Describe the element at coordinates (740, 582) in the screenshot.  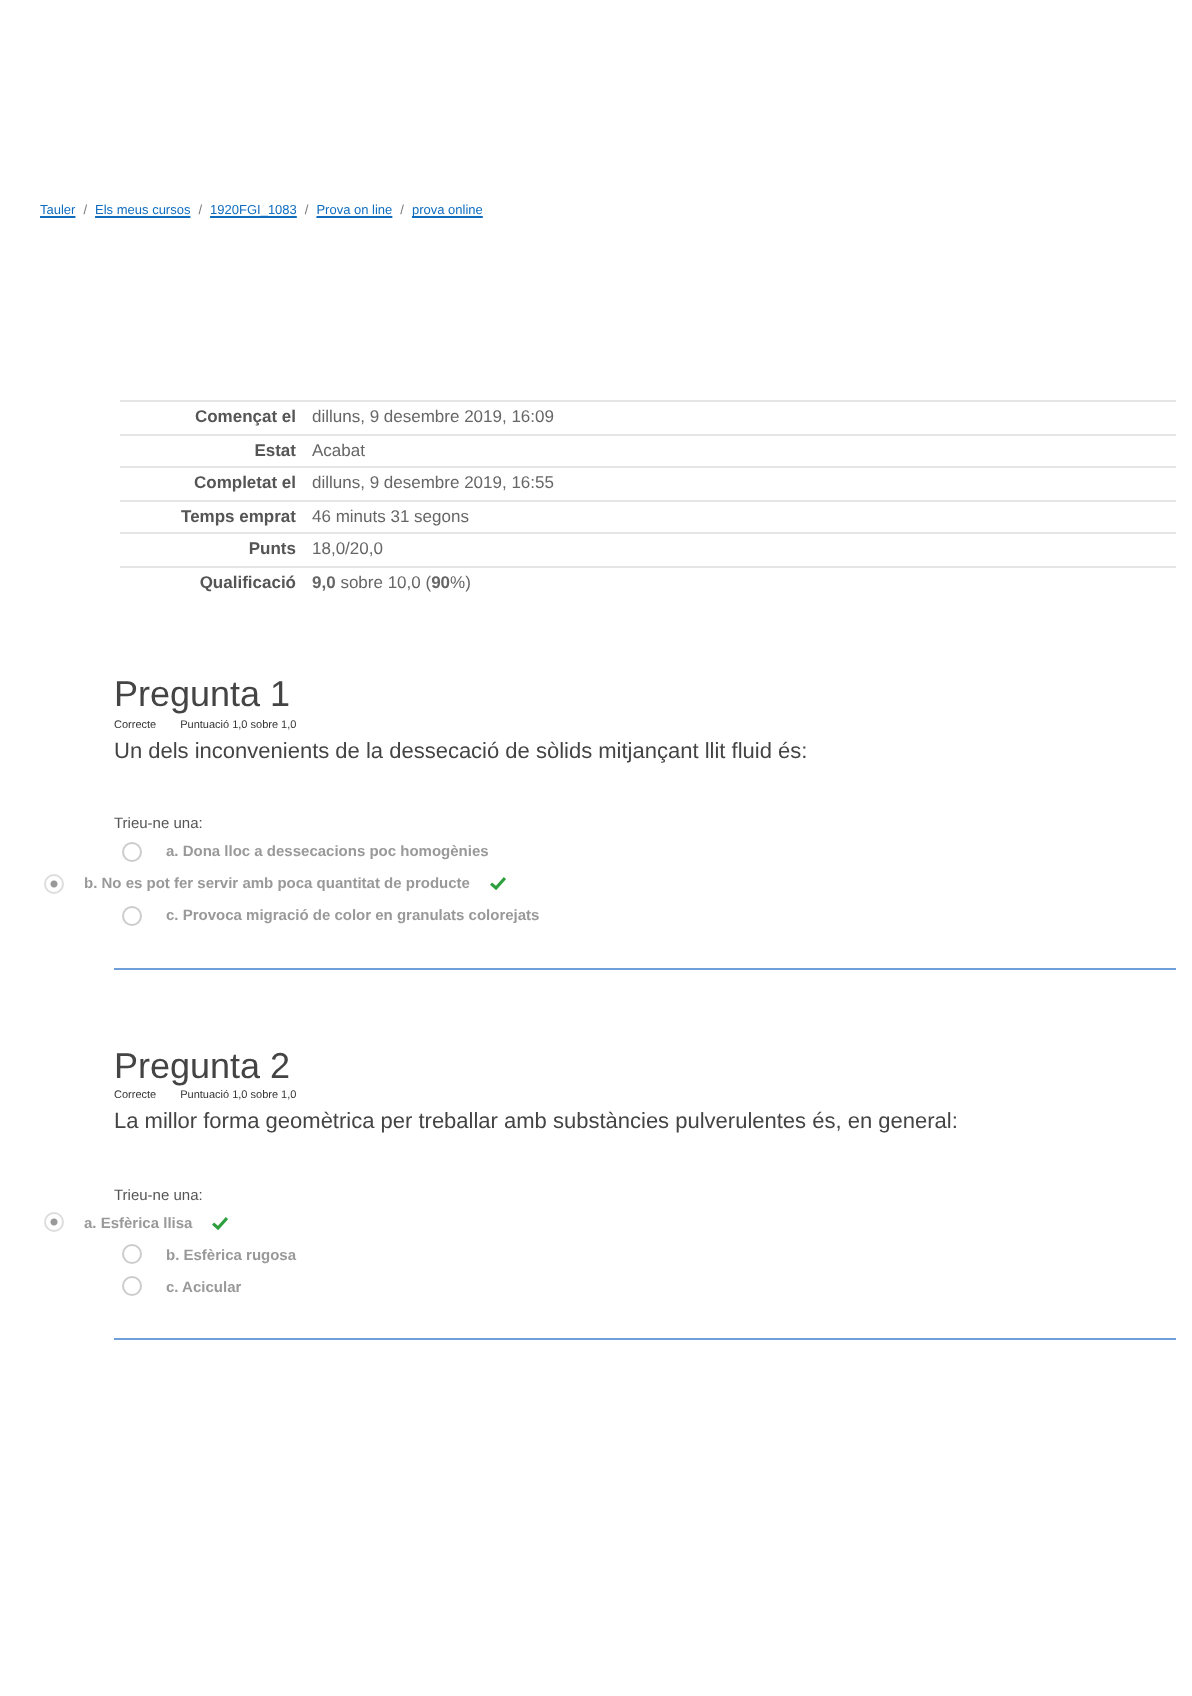
I see `summary-value: 9,0 sobre 10,0 (90%)` at that location.